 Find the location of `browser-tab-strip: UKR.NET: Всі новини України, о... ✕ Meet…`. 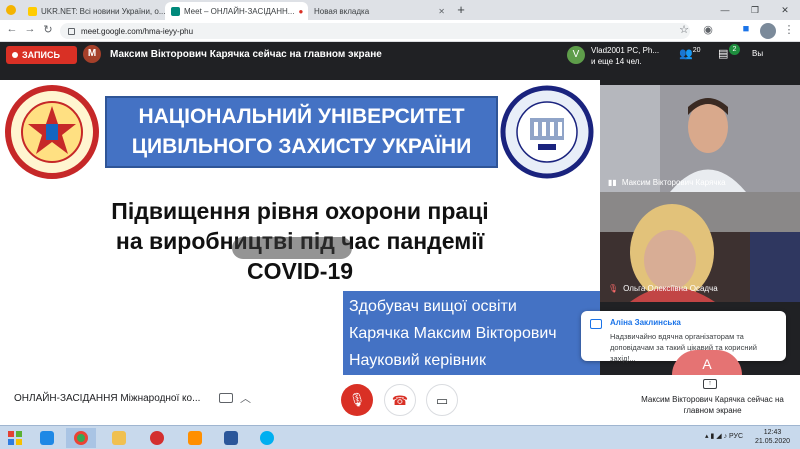

browser-tab-strip: UKR.NET: Всі новини України, о... ✕ Meet… is located at coordinates (400, 10).